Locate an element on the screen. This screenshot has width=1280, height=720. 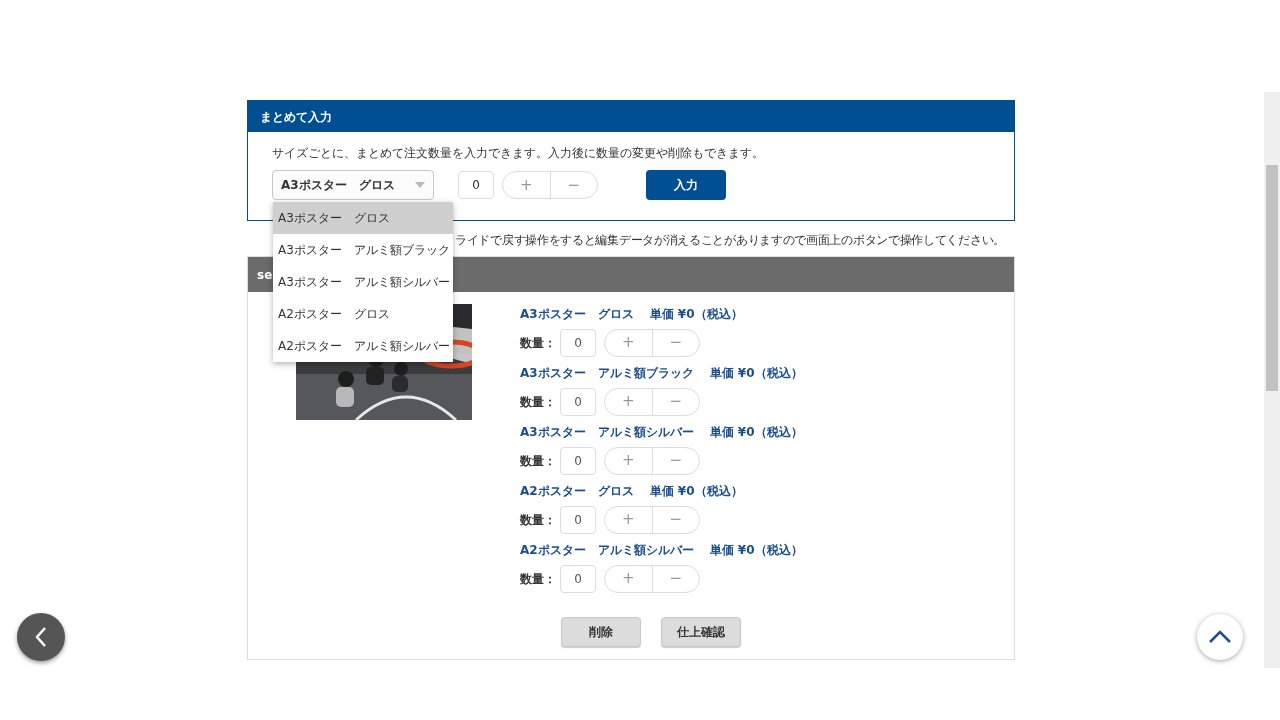
dropdown-option: A2ポスター グロス is located at coordinates (363, 314).